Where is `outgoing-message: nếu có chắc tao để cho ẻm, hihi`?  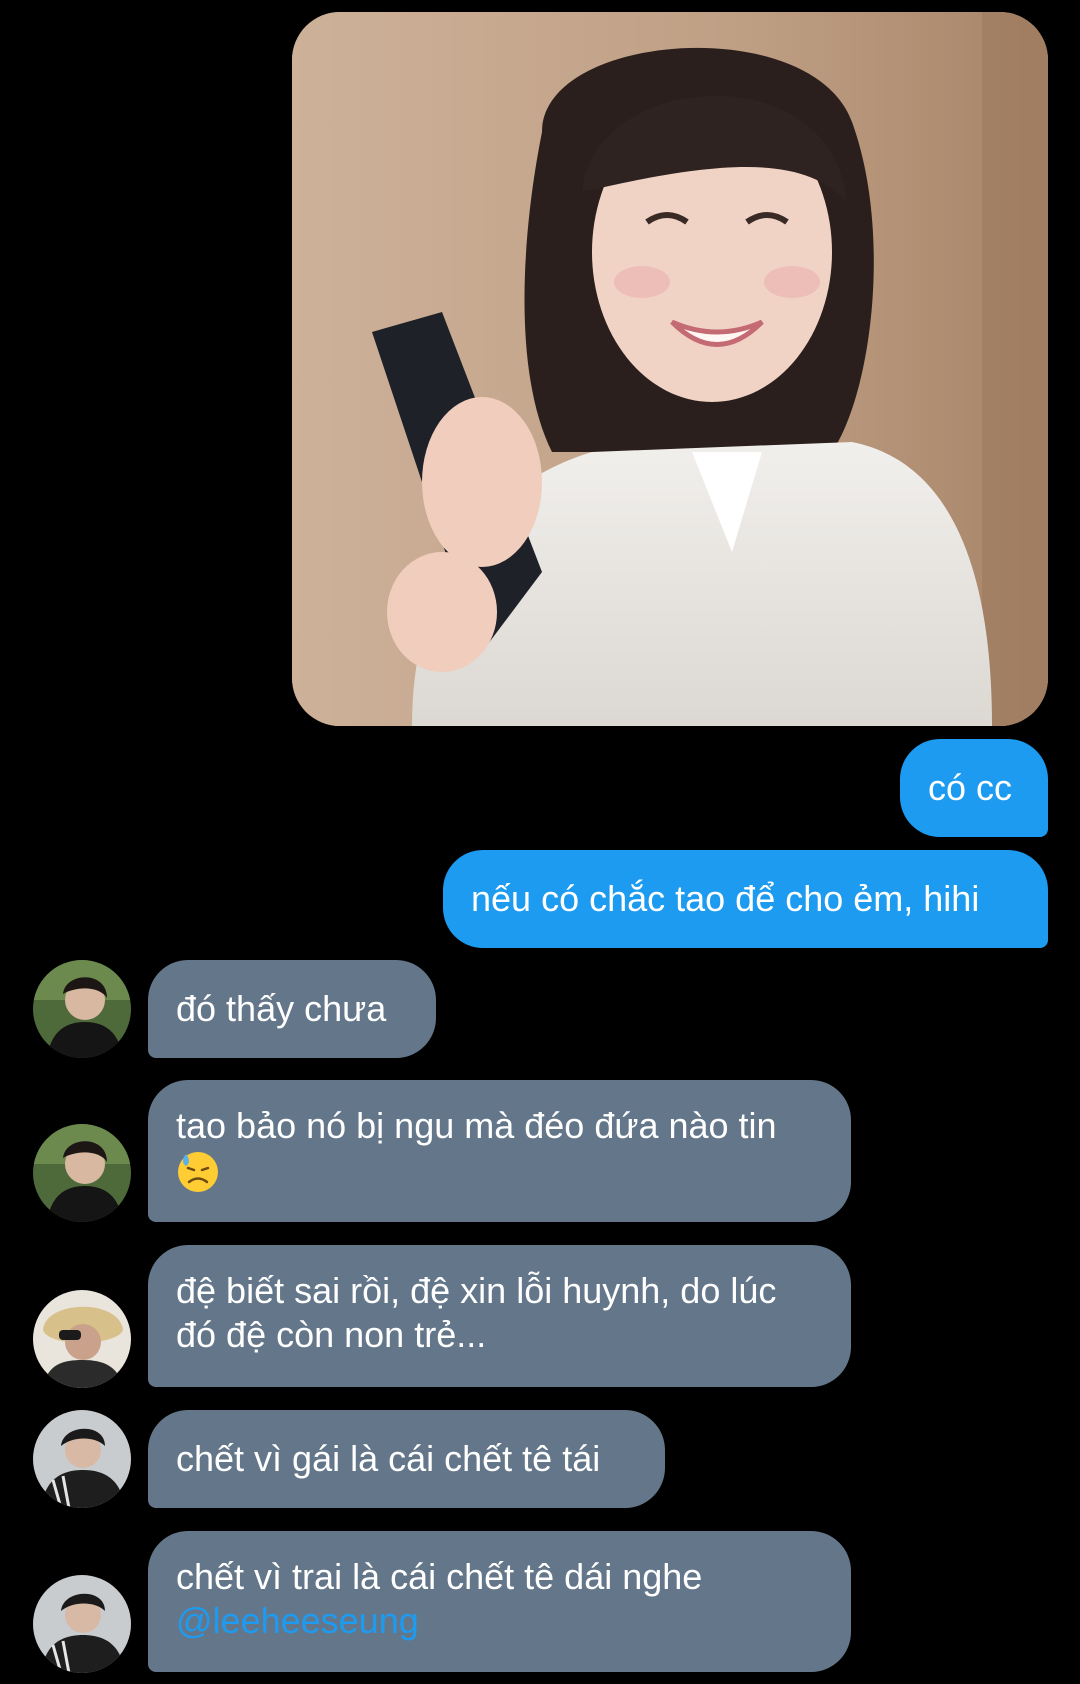 outgoing-message: nếu có chắc tao để cho ẻm, hihi is located at coordinates (745, 899).